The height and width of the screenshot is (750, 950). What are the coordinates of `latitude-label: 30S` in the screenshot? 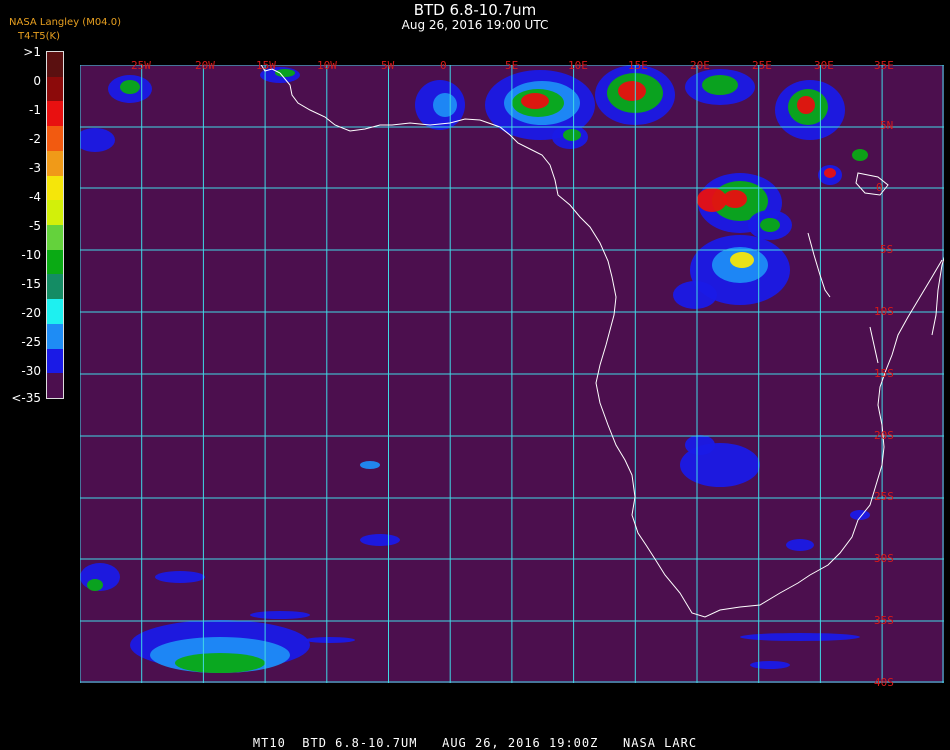 It's located at (884, 558).